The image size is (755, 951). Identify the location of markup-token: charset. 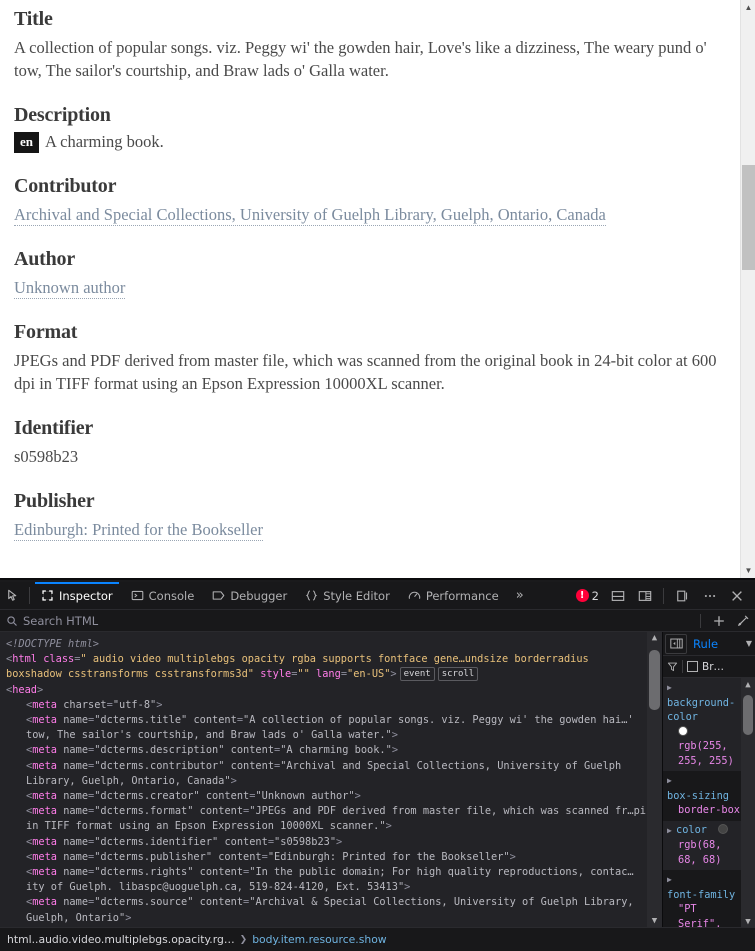
(85, 704).